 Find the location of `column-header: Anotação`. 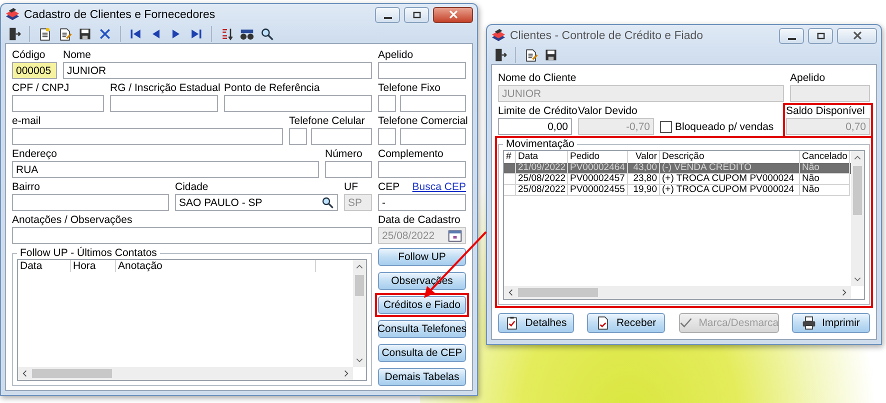

column-header: Anotação is located at coordinates (216, 266).